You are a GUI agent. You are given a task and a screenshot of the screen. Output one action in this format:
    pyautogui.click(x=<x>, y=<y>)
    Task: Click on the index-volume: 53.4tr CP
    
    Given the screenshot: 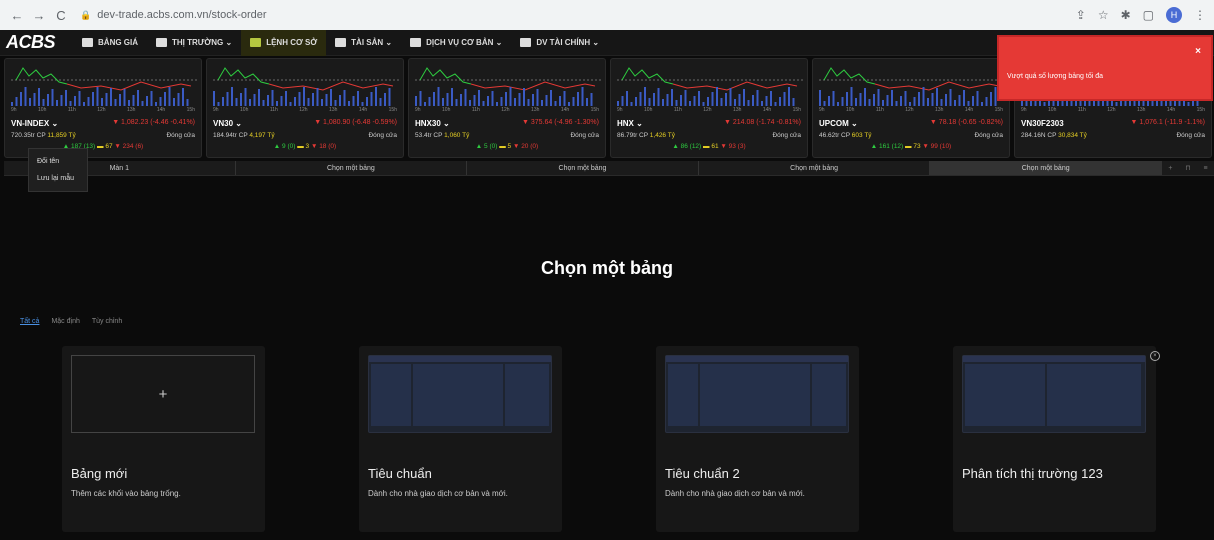 What is the action you would take?
    pyautogui.click(x=429, y=135)
    